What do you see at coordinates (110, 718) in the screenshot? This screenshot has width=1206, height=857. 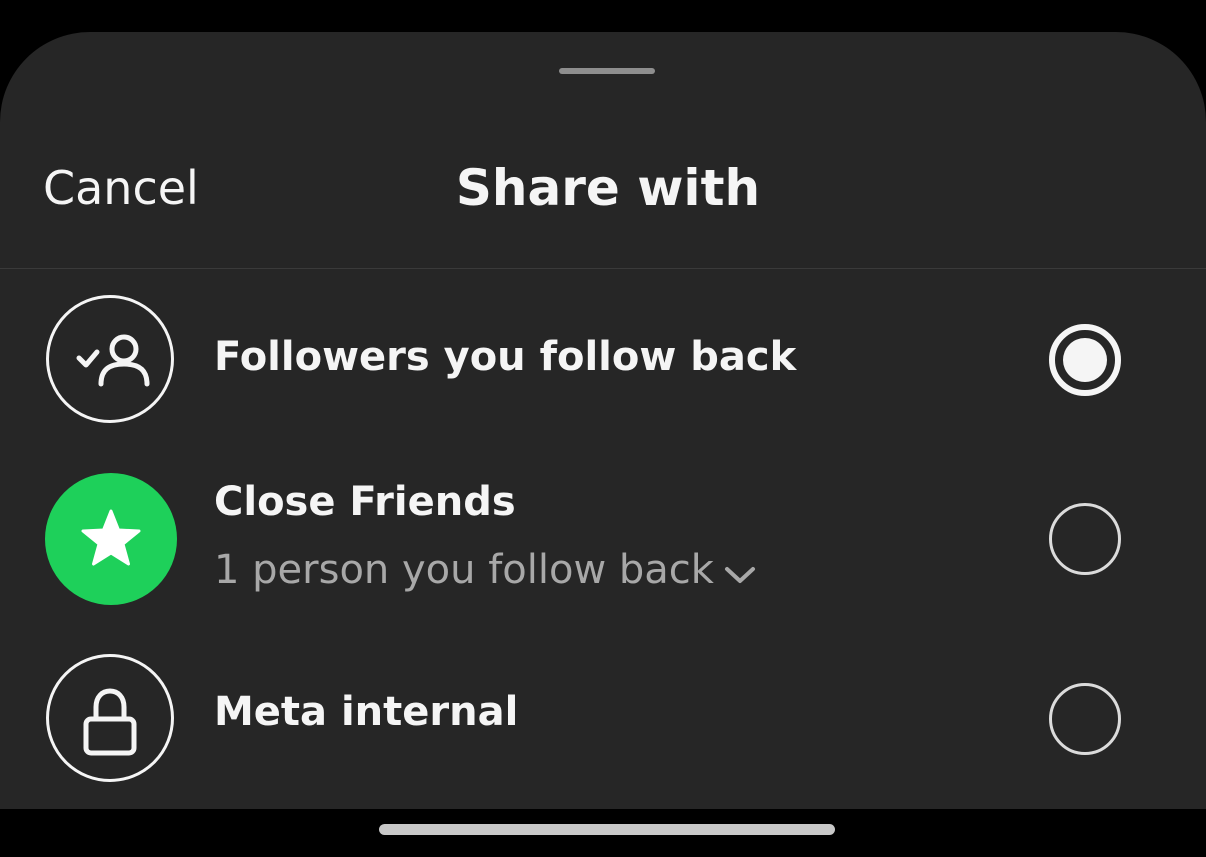 I see `lock-icon` at bounding box center [110, 718].